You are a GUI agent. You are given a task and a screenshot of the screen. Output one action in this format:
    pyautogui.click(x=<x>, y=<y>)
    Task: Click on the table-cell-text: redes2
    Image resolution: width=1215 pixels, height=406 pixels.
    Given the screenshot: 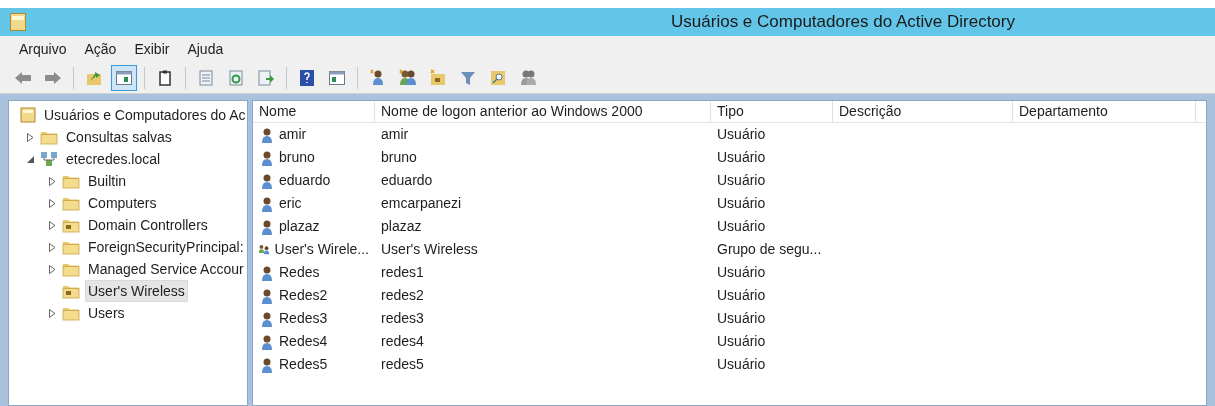 What is the action you would take?
    pyautogui.click(x=402, y=295)
    